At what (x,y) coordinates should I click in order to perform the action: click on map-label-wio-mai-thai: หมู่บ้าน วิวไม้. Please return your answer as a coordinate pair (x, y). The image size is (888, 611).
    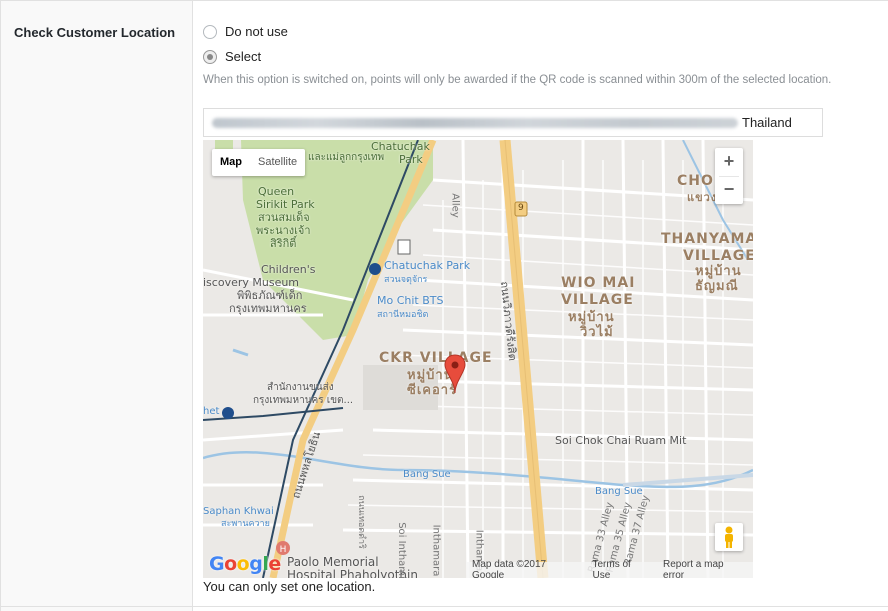
    Looking at the image, I should click on (591, 325).